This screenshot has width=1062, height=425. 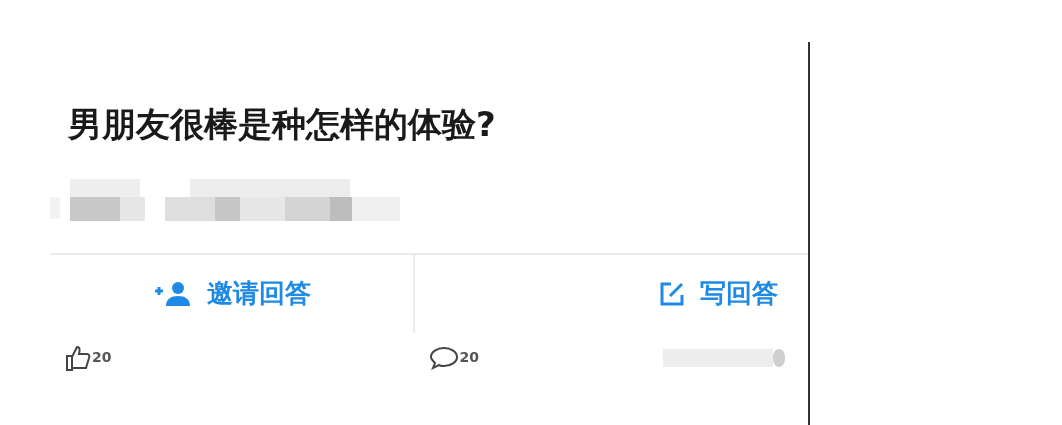 I want to click on thumbs-up-icon, so click(x=78, y=357).